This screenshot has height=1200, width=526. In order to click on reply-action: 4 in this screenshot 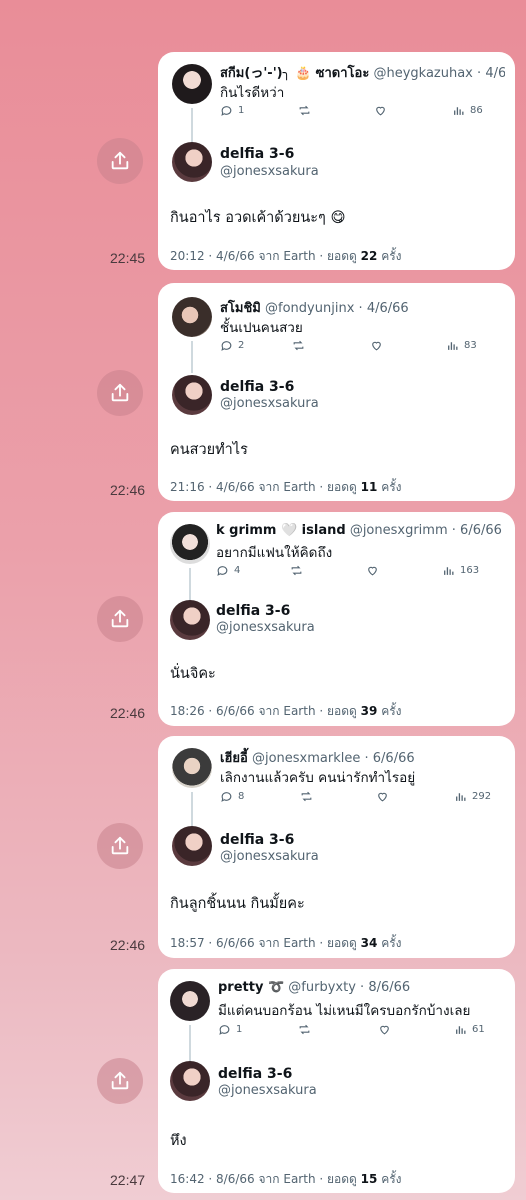, I will do `click(228, 570)`.